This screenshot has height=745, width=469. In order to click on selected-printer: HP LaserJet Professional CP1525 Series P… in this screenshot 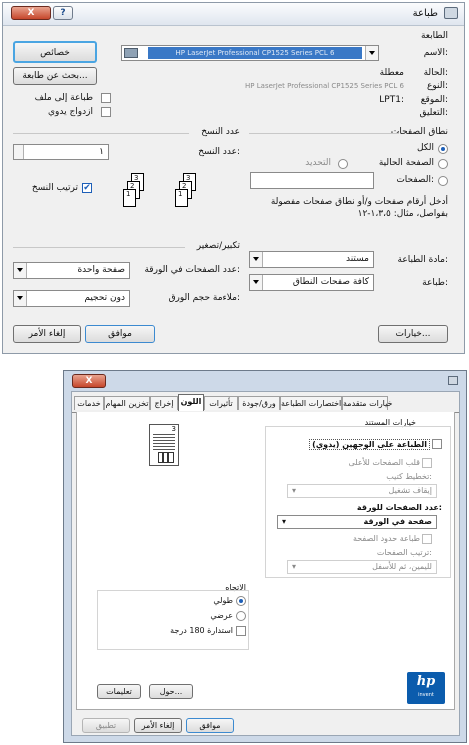, I will do `click(255, 53)`.